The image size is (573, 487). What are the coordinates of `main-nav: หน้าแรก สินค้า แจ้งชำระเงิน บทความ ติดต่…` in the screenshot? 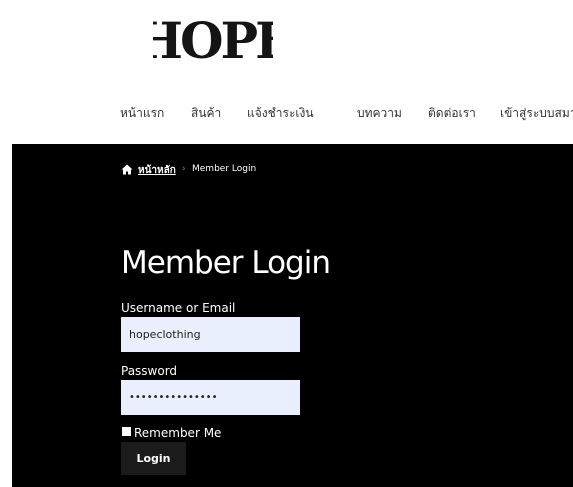 It's located at (286, 114).